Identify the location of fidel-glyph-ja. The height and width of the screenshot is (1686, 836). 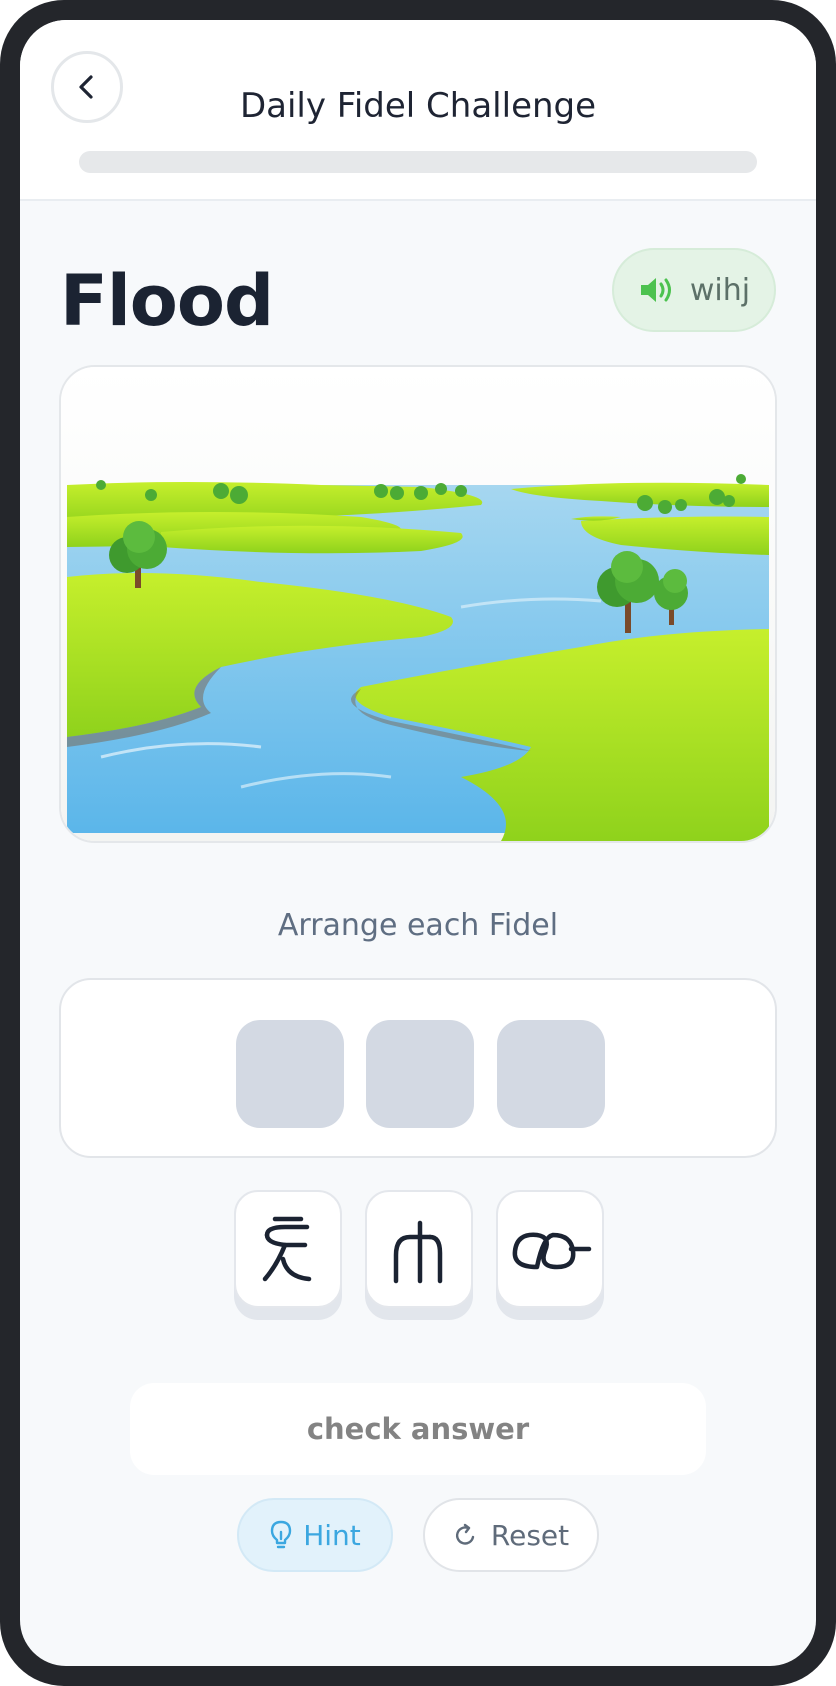
(287, 1249).